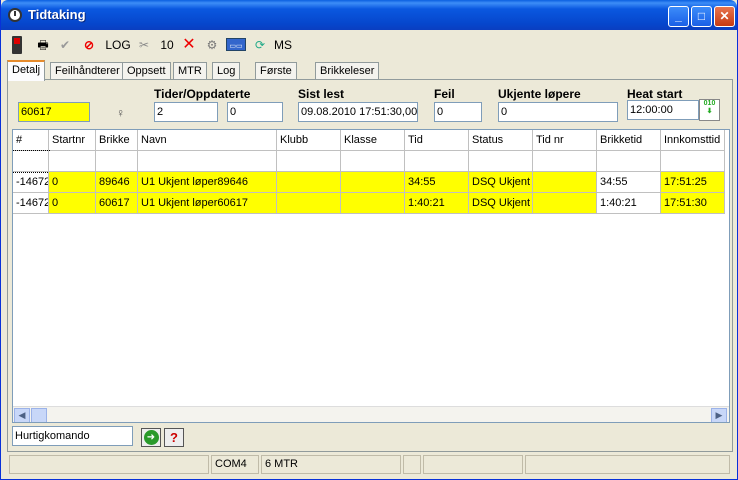 This screenshot has width=738, height=480. What do you see at coordinates (144, 45) in the screenshot?
I see `scissors-icon: ✂` at bounding box center [144, 45].